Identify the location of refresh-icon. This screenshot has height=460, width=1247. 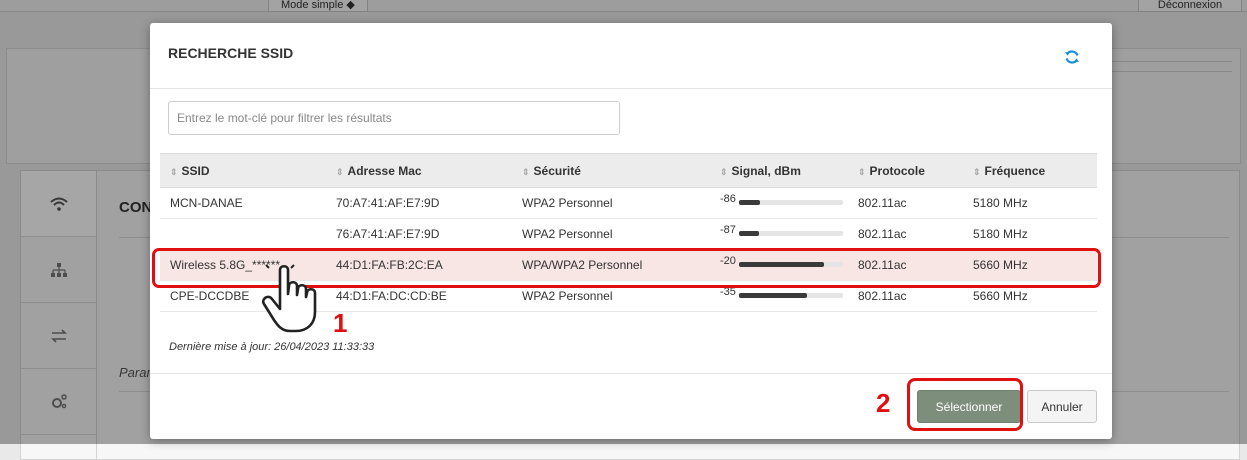
(1072, 57).